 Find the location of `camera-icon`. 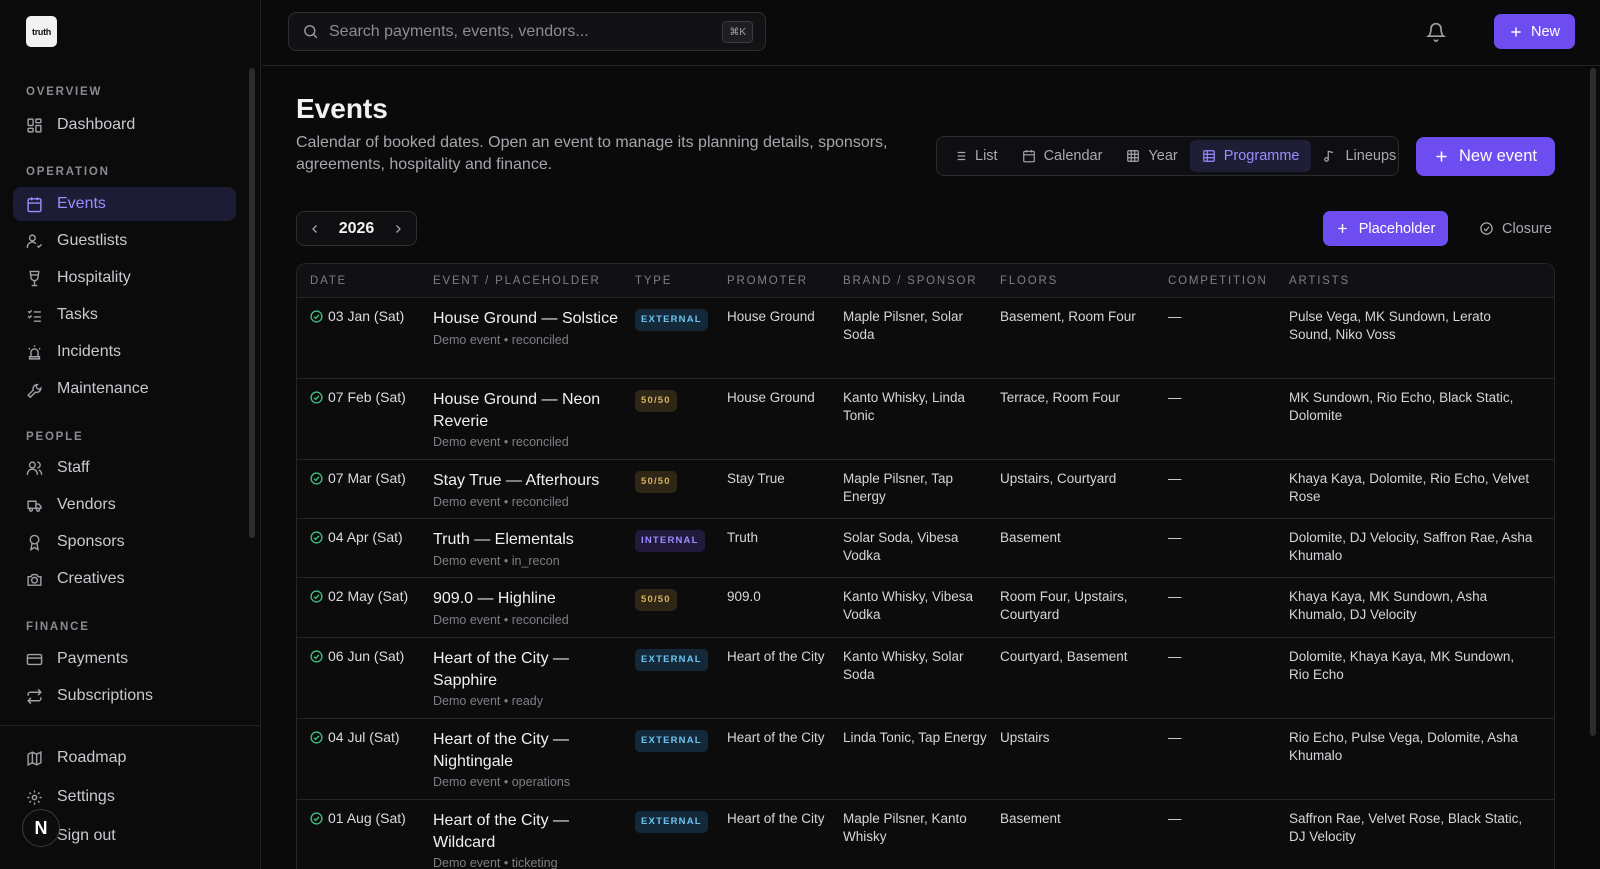

camera-icon is located at coordinates (34, 579).